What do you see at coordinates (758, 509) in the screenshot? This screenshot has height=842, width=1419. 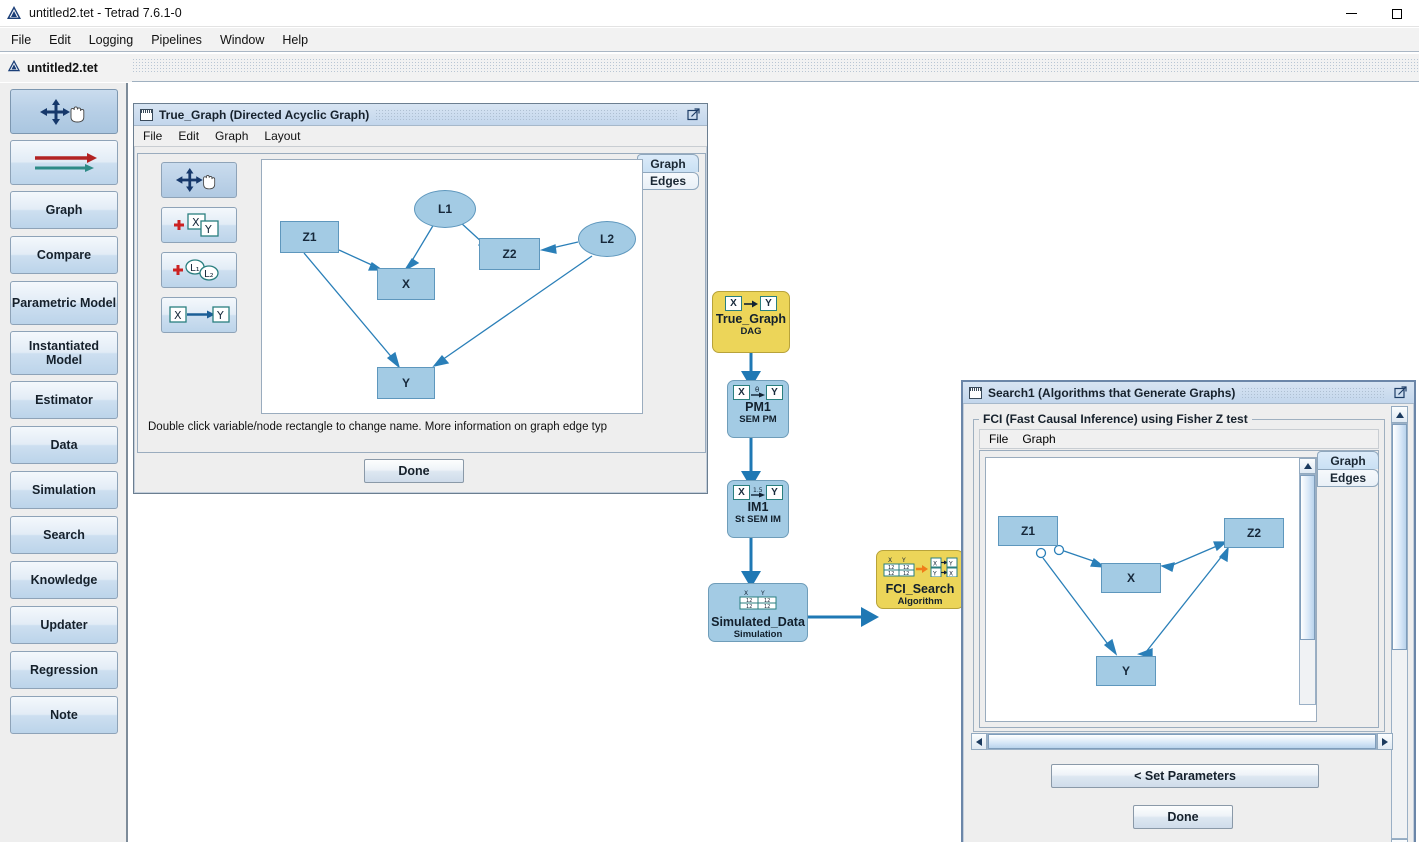 I see `pipeline-node-im1: X 1.5 Y IM1 St SEM IM` at bounding box center [758, 509].